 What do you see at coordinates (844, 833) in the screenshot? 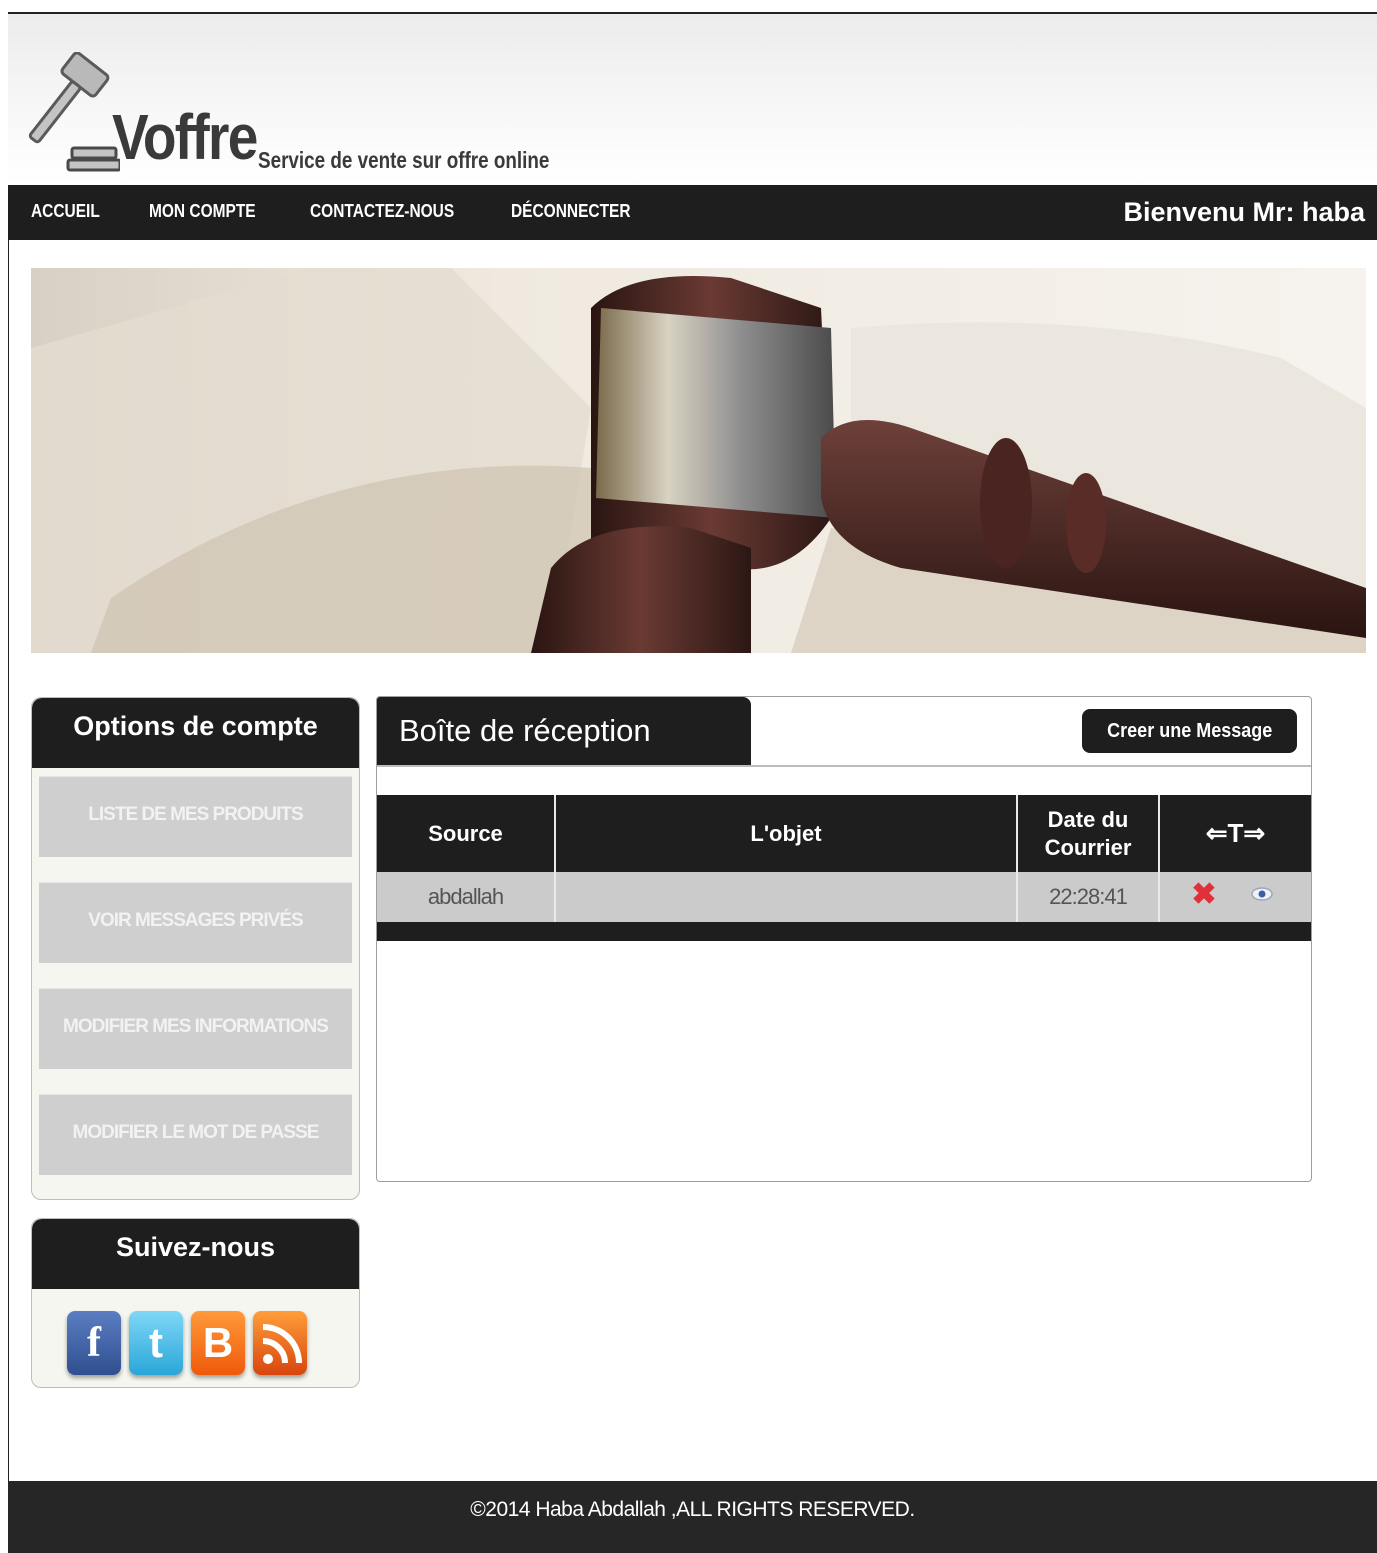
I see `inbox-table-header: Source L'objet Date du Courrier ⇐T⇒` at bounding box center [844, 833].